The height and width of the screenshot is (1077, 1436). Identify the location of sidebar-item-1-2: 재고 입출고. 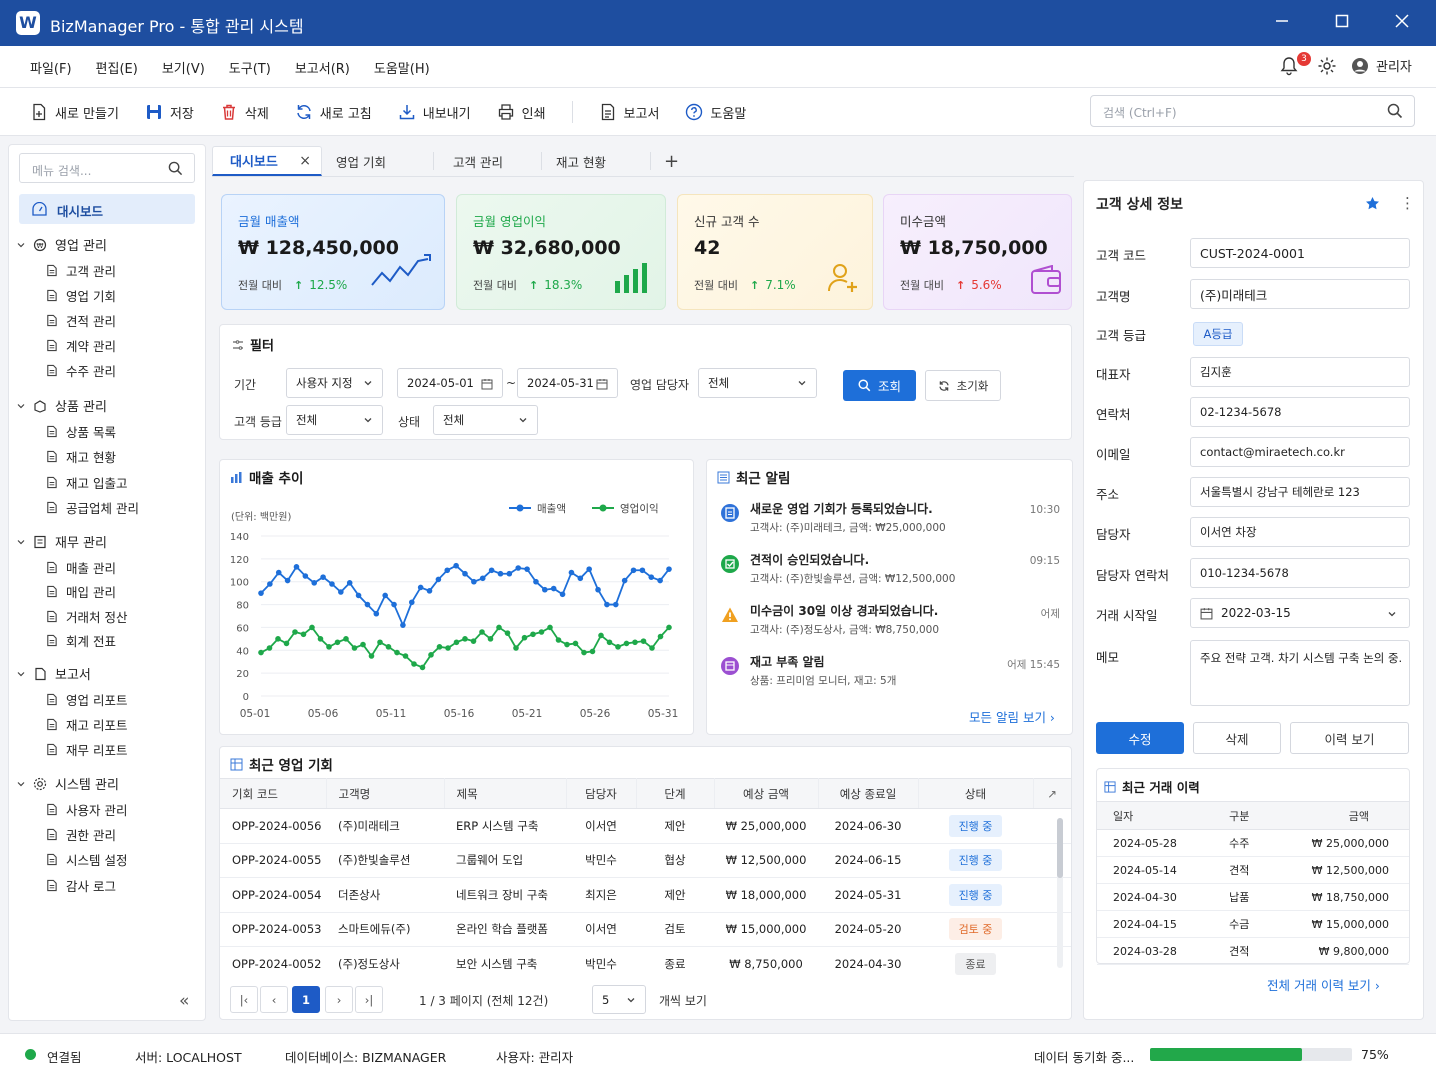
(86, 482).